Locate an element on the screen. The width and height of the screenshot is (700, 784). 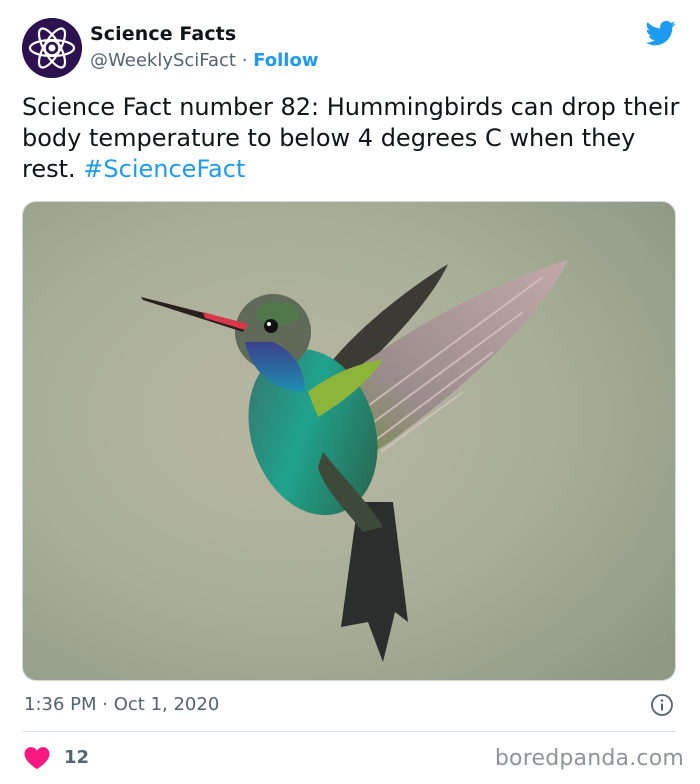
tweet-header: Science Facts @WeeklySciFact · Follow is located at coordinates (352, 49).